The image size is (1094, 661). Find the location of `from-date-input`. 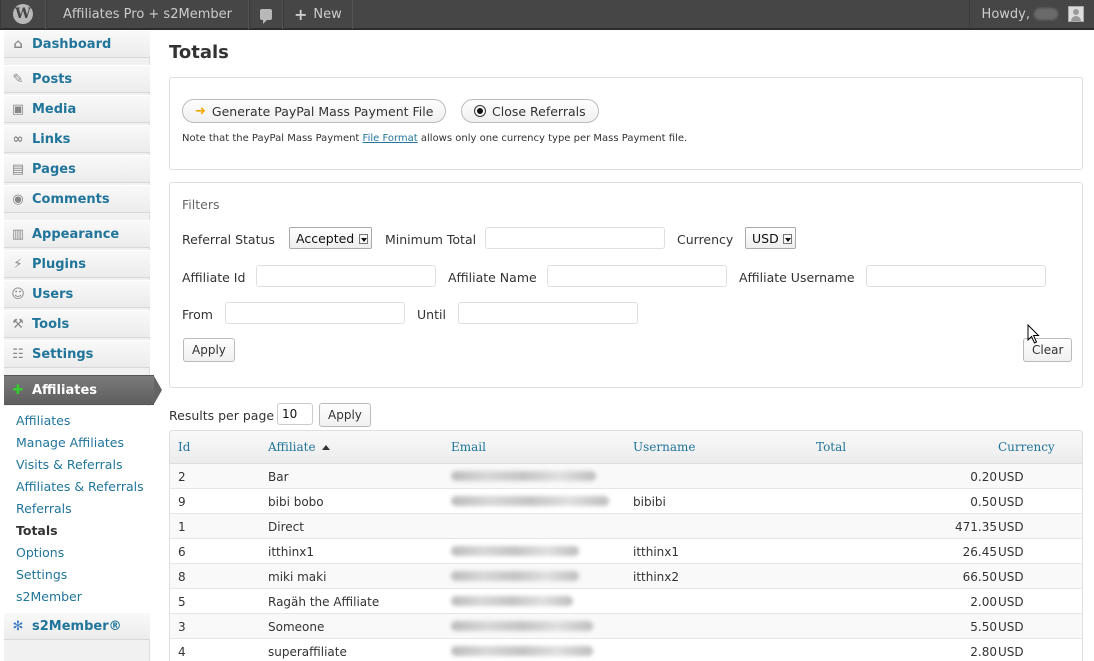

from-date-input is located at coordinates (315, 313).